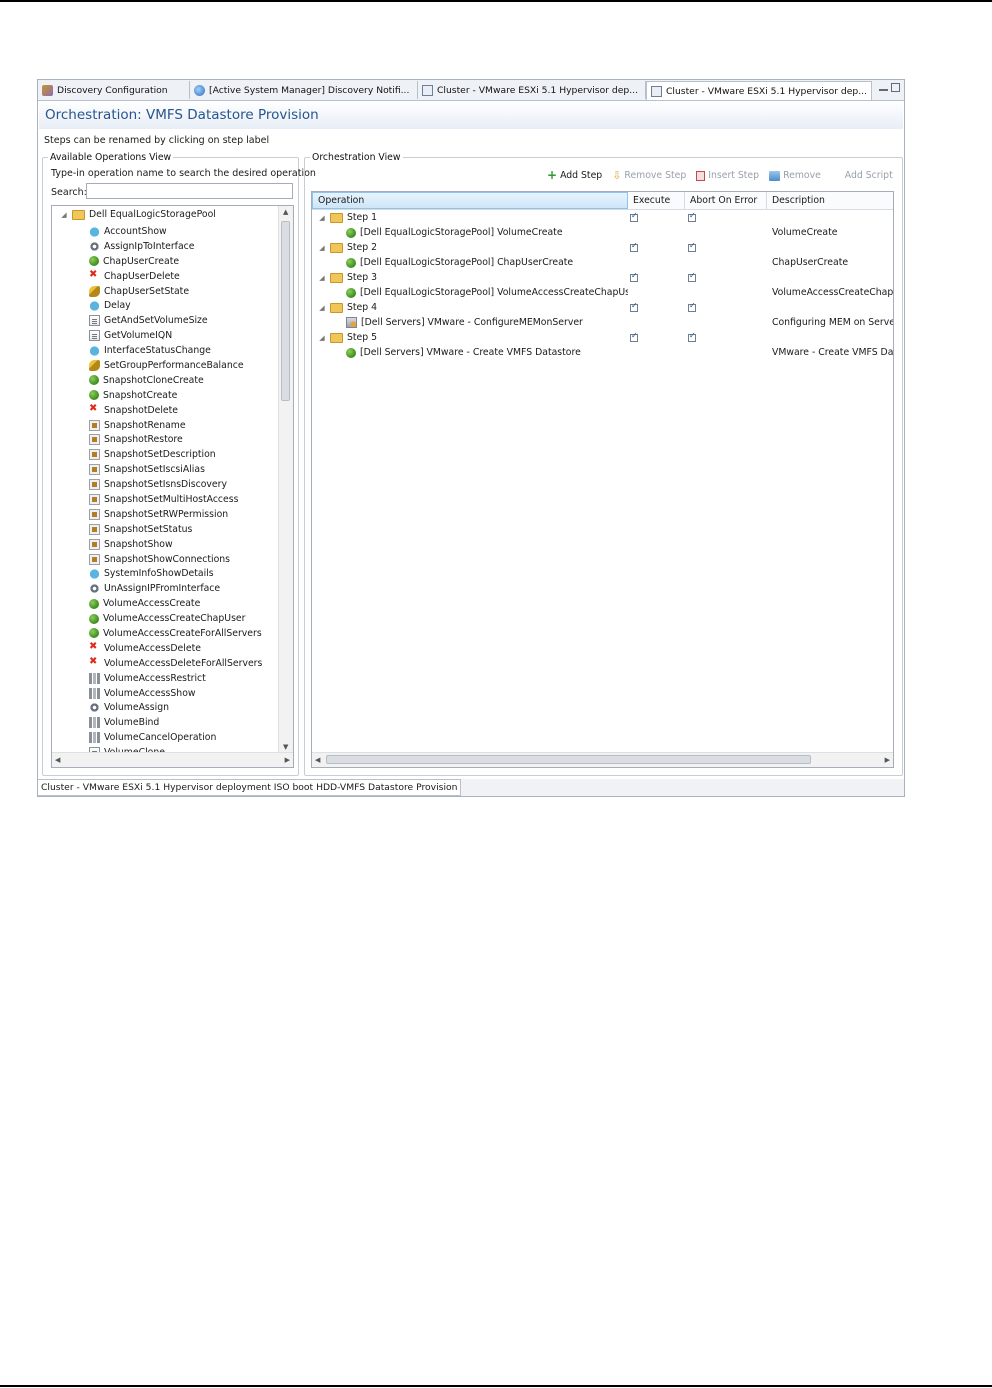 The width and height of the screenshot is (992, 1388). I want to click on step-label: Step 2, so click(362, 247).